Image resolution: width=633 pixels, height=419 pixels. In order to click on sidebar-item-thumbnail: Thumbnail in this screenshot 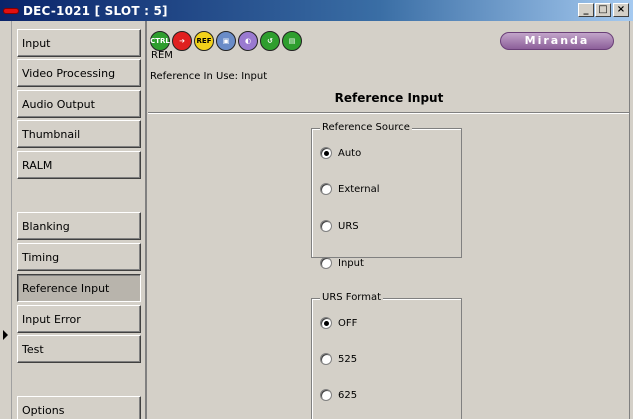, I will do `click(79, 134)`.